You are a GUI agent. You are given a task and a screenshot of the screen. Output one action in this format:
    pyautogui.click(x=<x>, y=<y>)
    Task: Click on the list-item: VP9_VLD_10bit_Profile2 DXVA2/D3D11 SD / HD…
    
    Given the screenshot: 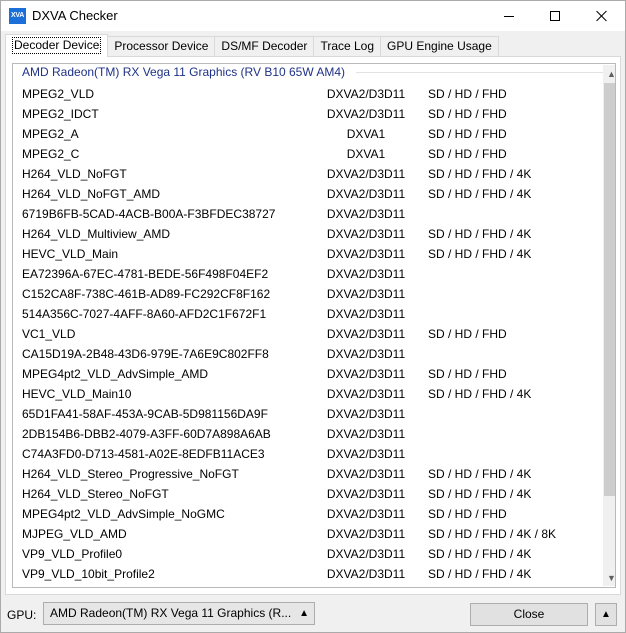 What is the action you would take?
    pyautogui.click(x=307, y=574)
    